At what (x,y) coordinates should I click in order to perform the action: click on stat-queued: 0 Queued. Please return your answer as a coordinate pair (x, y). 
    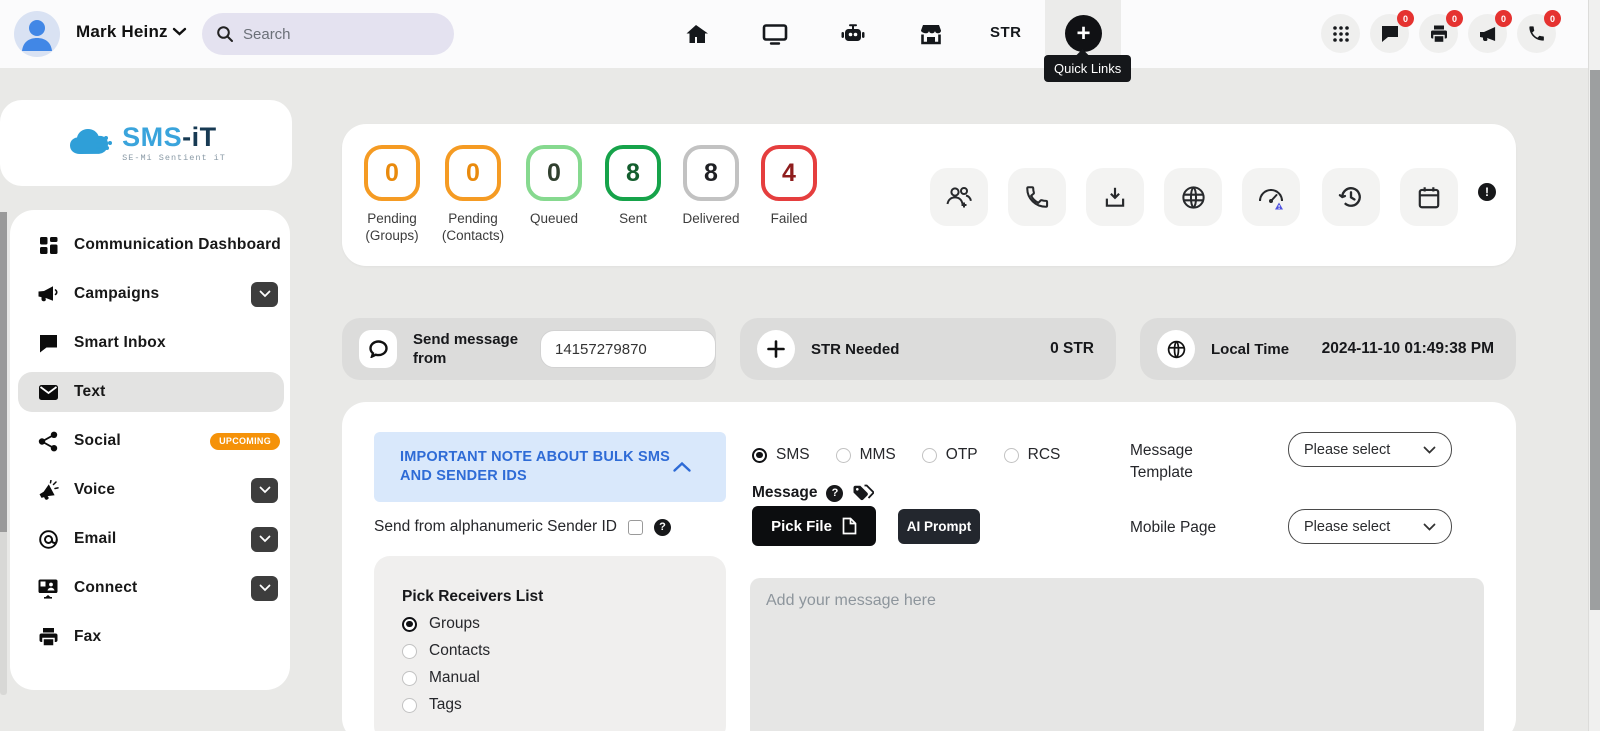
    Looking at the image, I should click on (554, 186).